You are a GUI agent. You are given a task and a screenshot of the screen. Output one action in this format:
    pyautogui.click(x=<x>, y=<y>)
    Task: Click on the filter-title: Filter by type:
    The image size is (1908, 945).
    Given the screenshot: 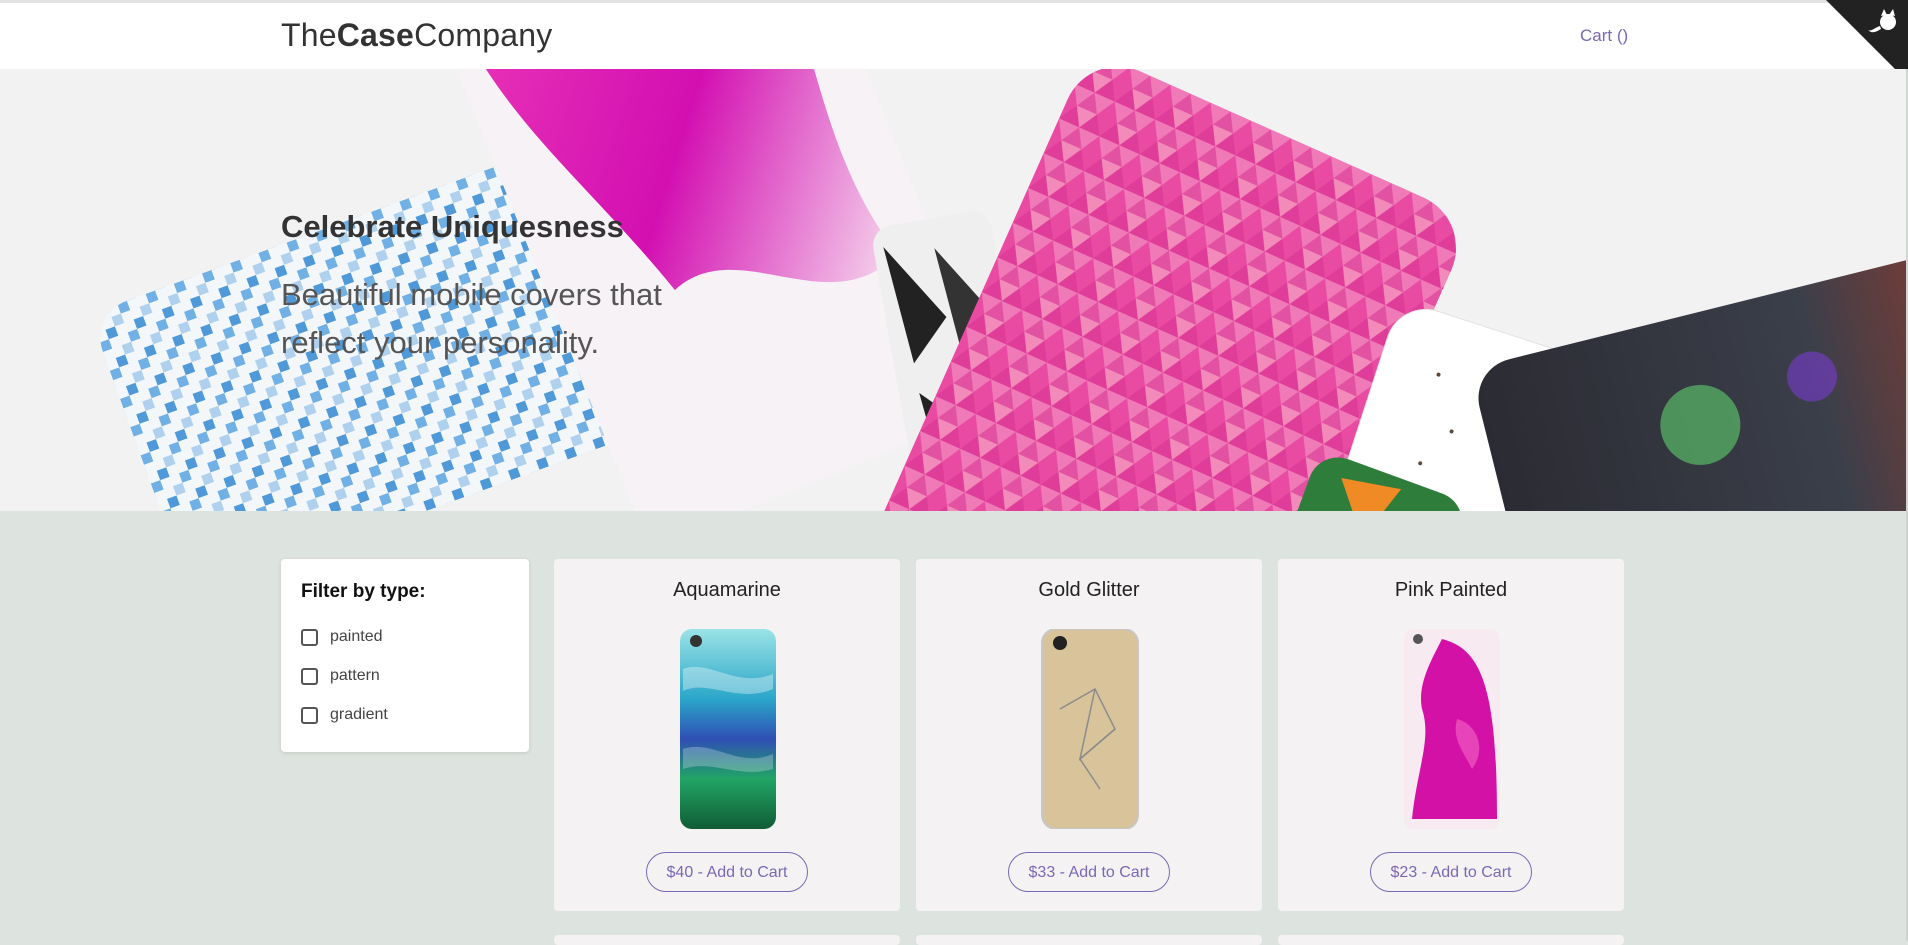 What is the action you would take?
    pyautogui.click(x=363, y=591)
    